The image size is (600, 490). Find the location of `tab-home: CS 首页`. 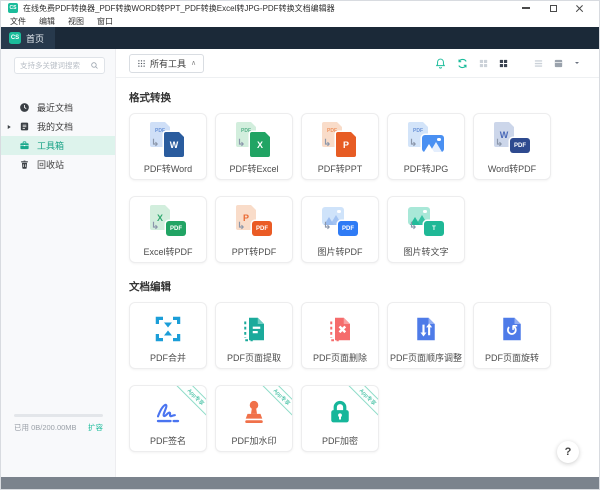

tab-home: CS 首页 is located at coordinates (28, 38).